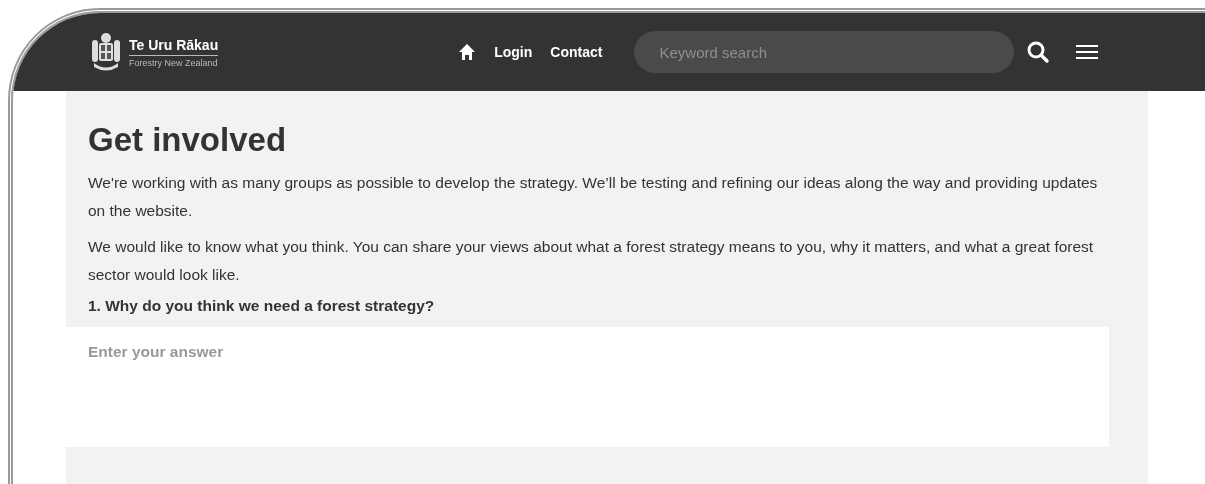 The image size is (1205, 484). Describe the element at coordinates (591, 261) in the screenshot. I see `paragraph: We would like to know what you think. You can share your views about what a forest strategy means to you, why it matters, and what a great forest sector would look like.` at that location.